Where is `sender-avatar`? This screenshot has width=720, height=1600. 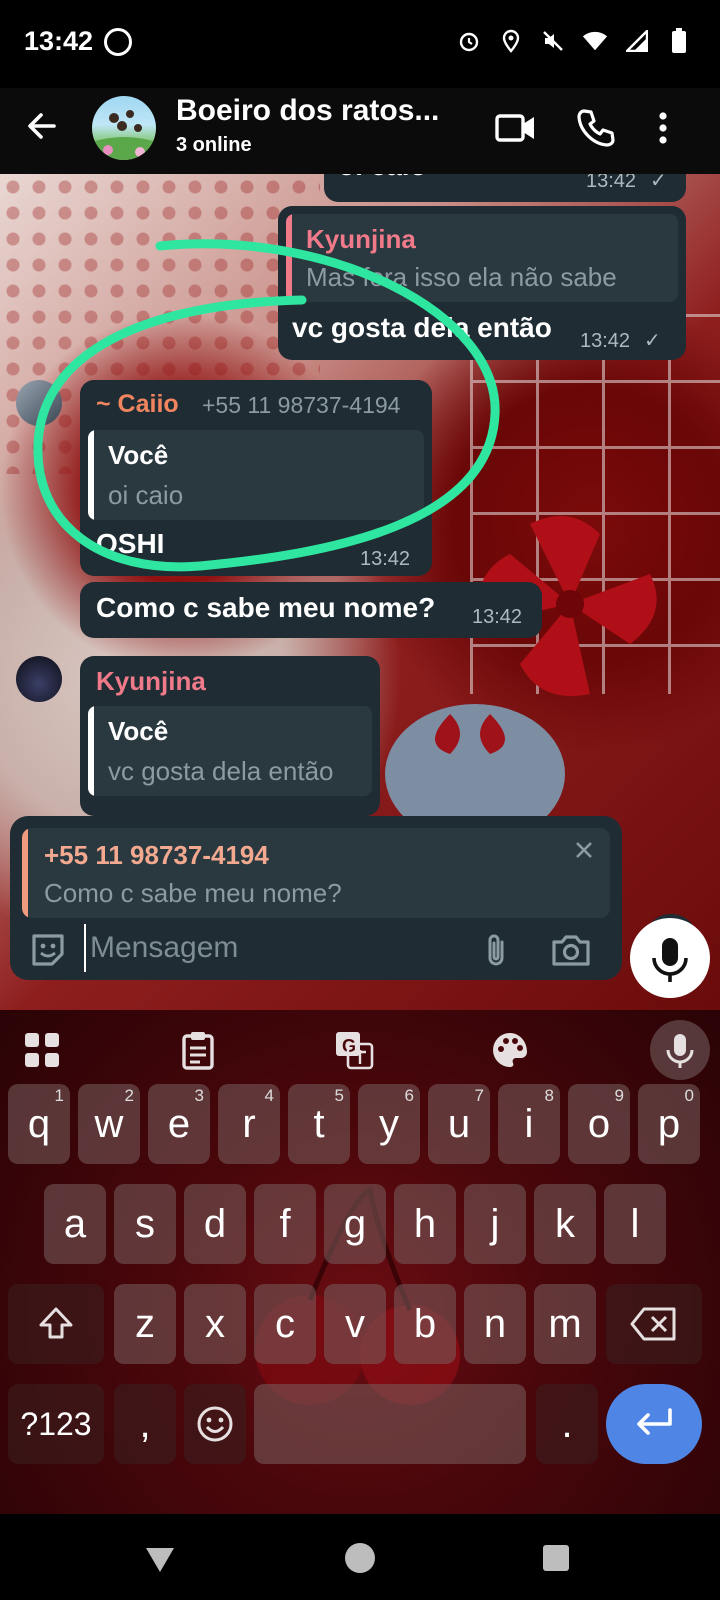
sender-avatar is located at coordinates (39, 679).